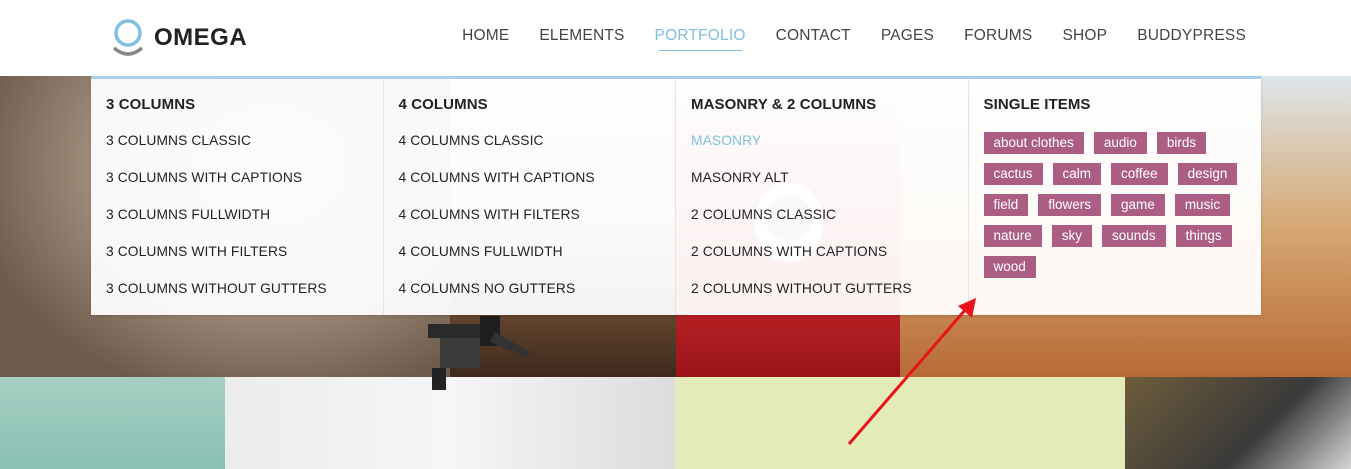 This screenshot has width=1351, height=469. What do you see at coordinates (1191, 39) in the screenshot?
I see `nav-buddypress: BUDDYPRESS` at bounding box center [1191, 39].